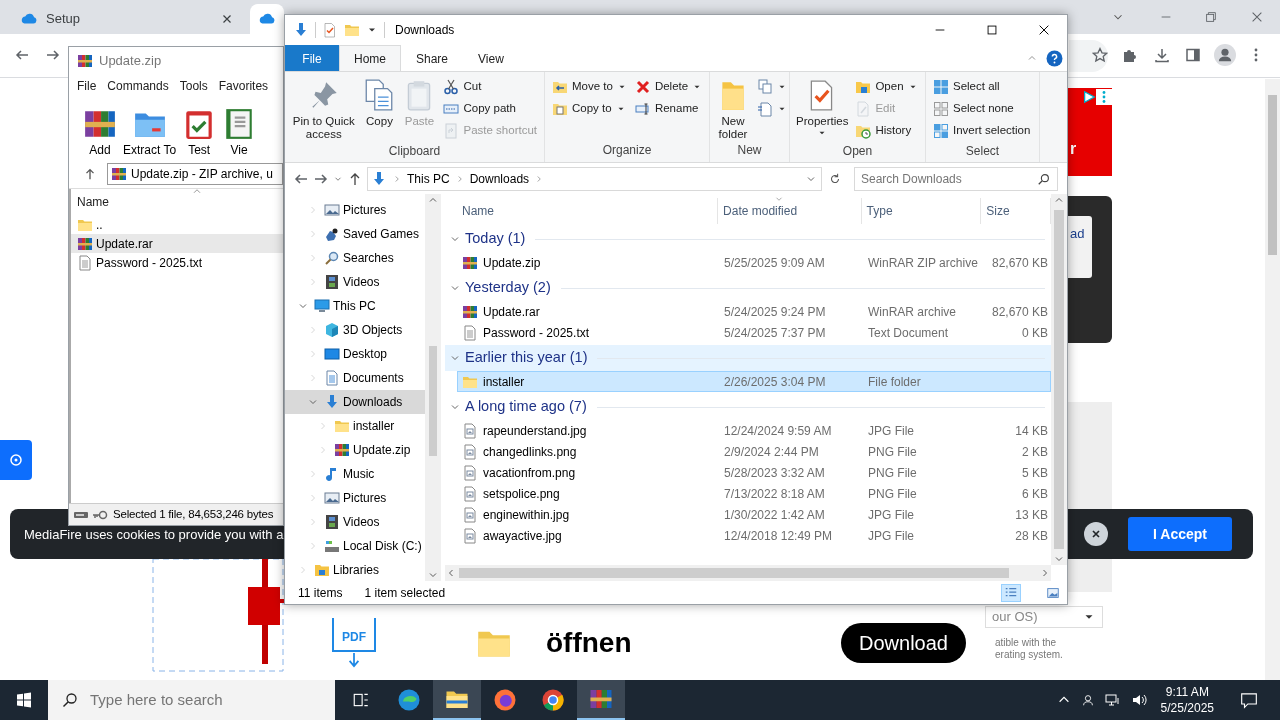 This screenshot has height=720, width=1280. What do you see at coordinates (668, 87) in the screenshot?
I see `ribbon-button: Delete` at bounding box center [668, 87].